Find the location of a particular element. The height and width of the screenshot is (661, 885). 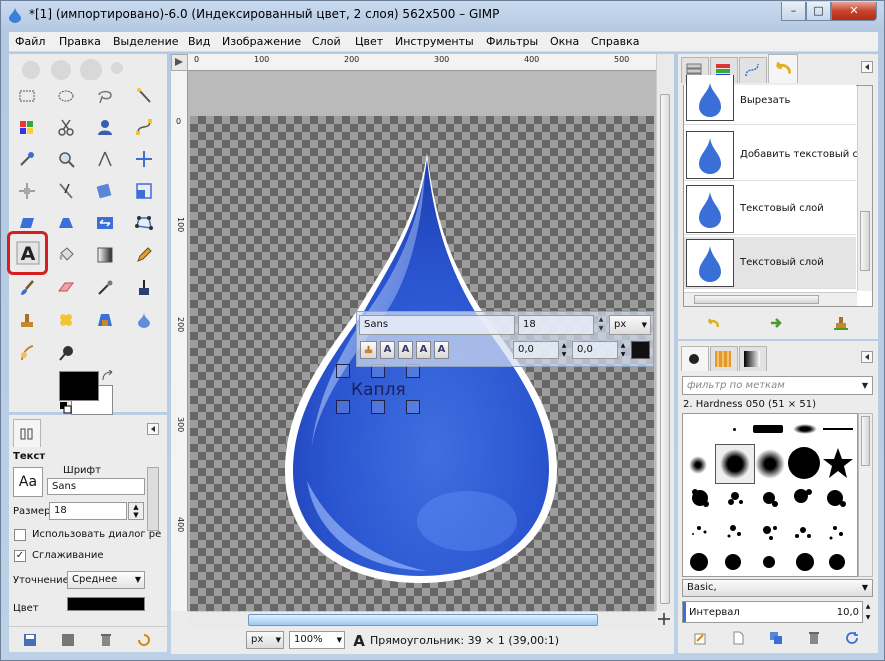

tool-smudge is located at coordinates (144, 320).